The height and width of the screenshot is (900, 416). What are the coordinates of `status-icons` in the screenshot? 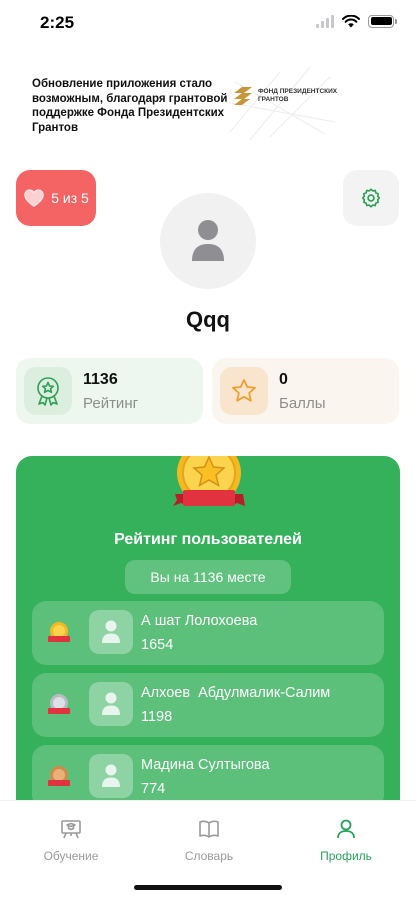 It's located at (356, 21).